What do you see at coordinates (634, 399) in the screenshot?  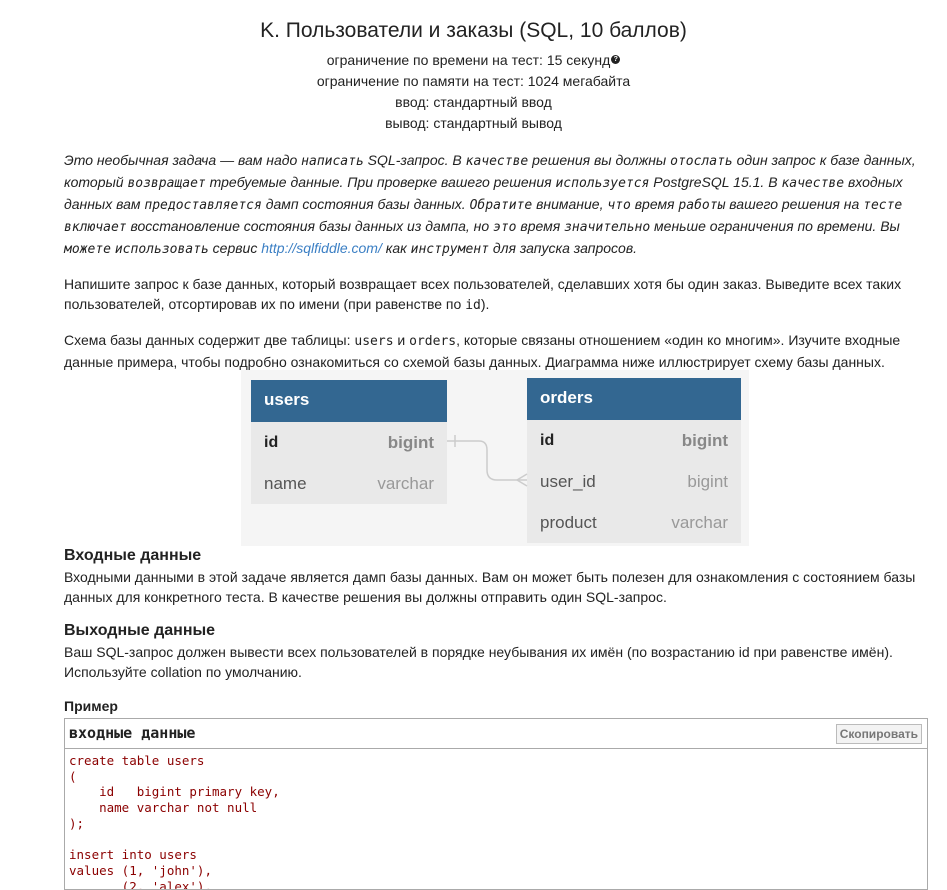 I see `orders-table-header: orders` at bounding box center [634, 399].